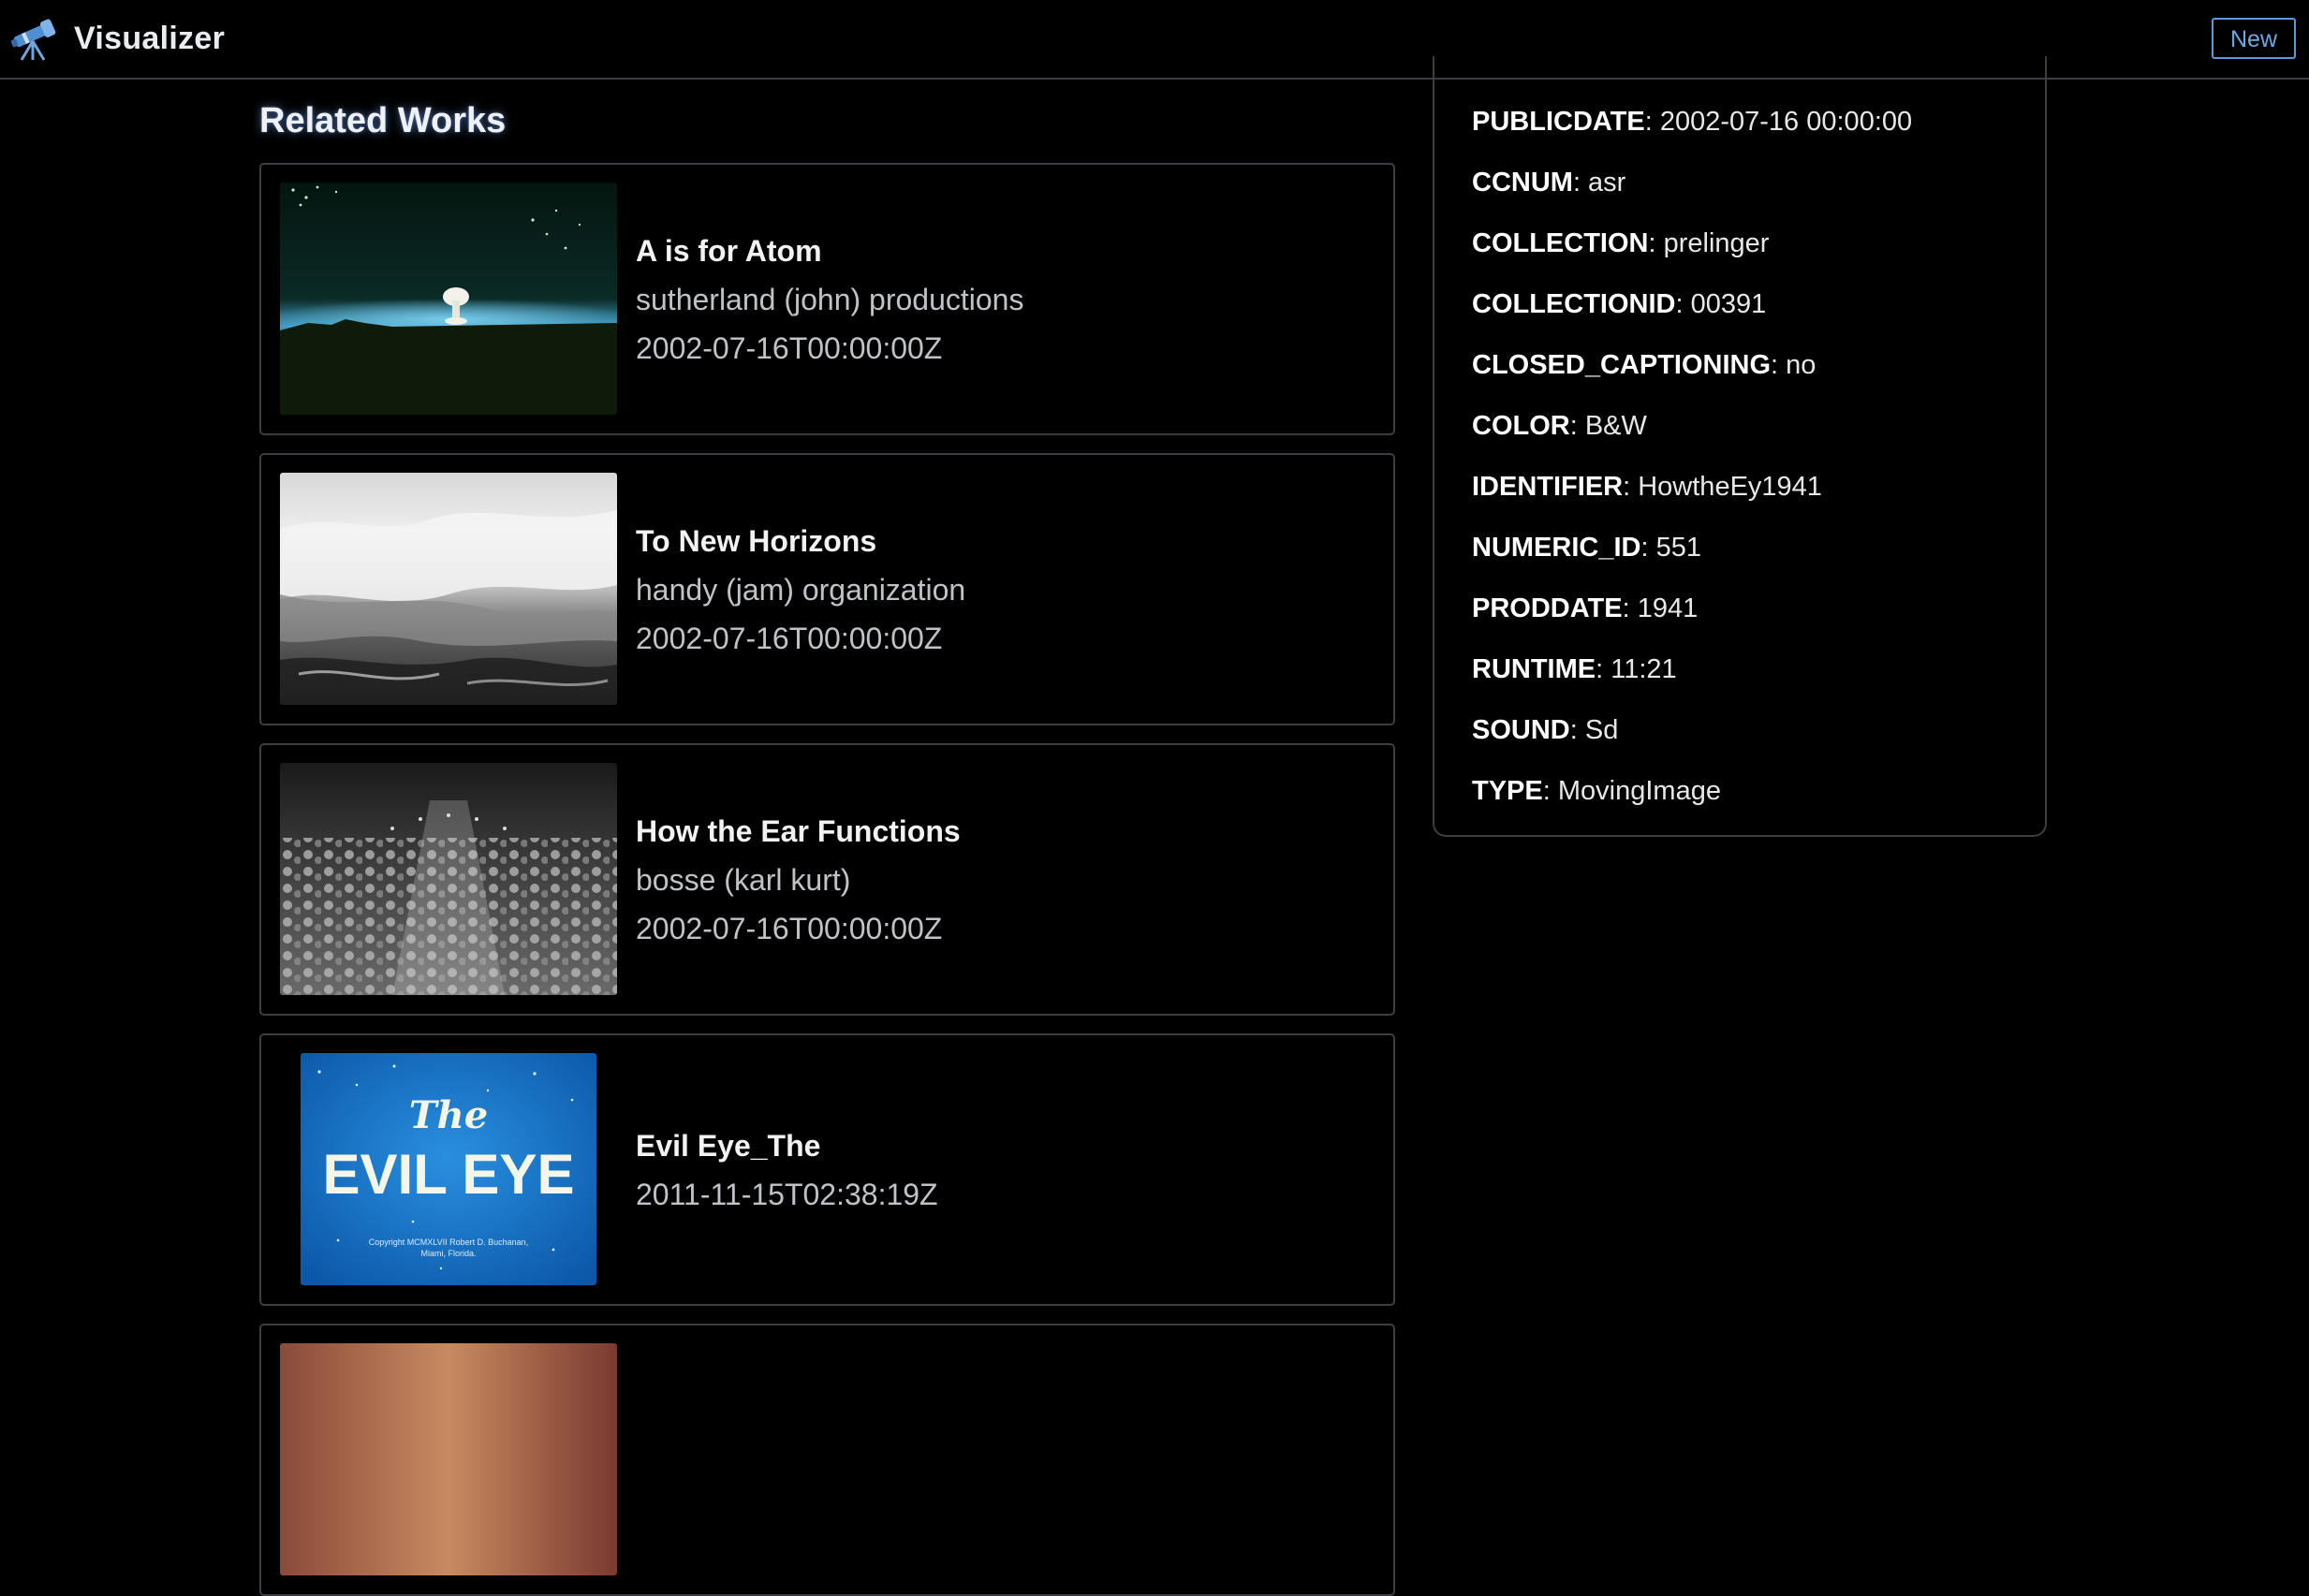  I want to click on metadata-row-ccnum: CCNUM: asr, so click(1549, 182).